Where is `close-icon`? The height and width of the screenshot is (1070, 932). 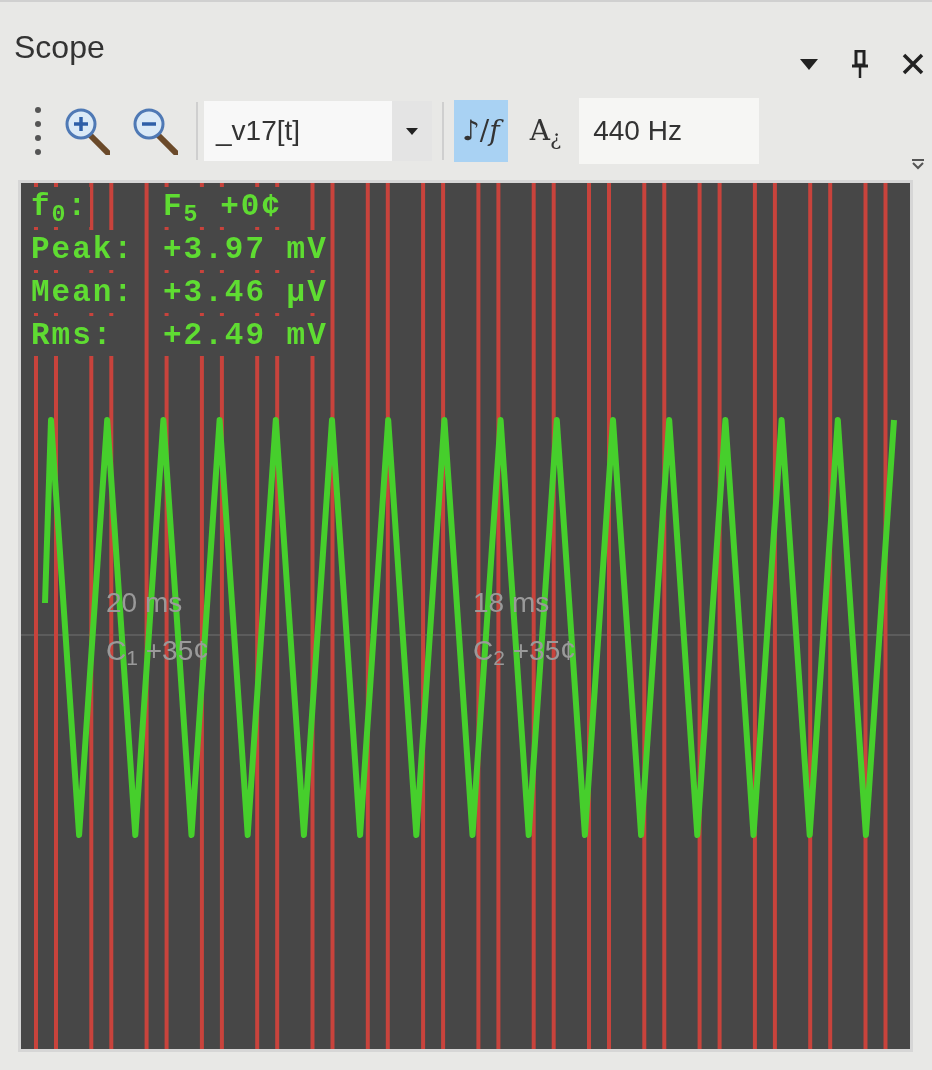 close-icon is located at coordinates (913, 64).